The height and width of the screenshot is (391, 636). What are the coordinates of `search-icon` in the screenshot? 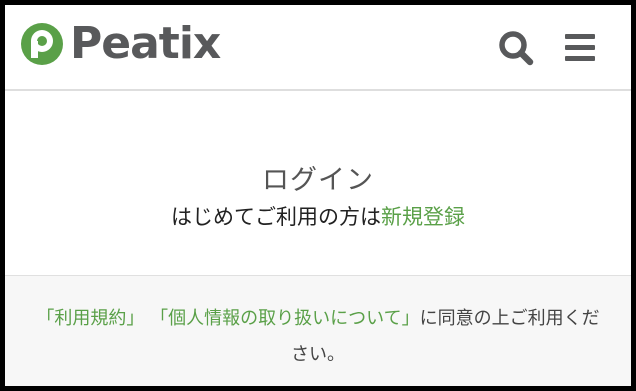 It's located at (516, 48).